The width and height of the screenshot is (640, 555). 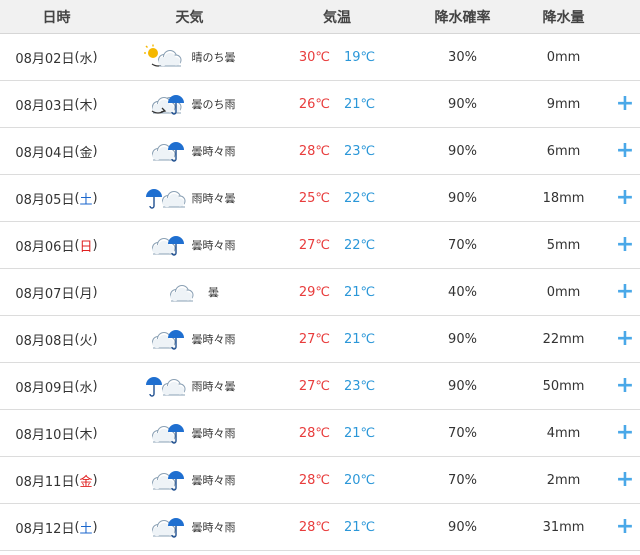 What do you see at coordinates (45, 294) in the screenshot?
I see `date-text: 08月07日` at bounding box center [45, 294].